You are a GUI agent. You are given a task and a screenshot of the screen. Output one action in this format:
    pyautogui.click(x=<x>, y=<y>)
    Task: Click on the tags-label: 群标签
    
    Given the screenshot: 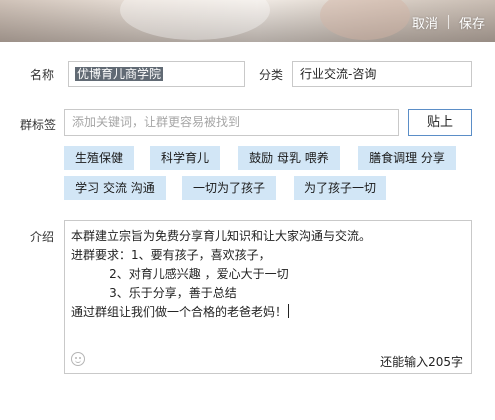 What is the action you would take?
    pyautogui.click(x=37, y=125)
    